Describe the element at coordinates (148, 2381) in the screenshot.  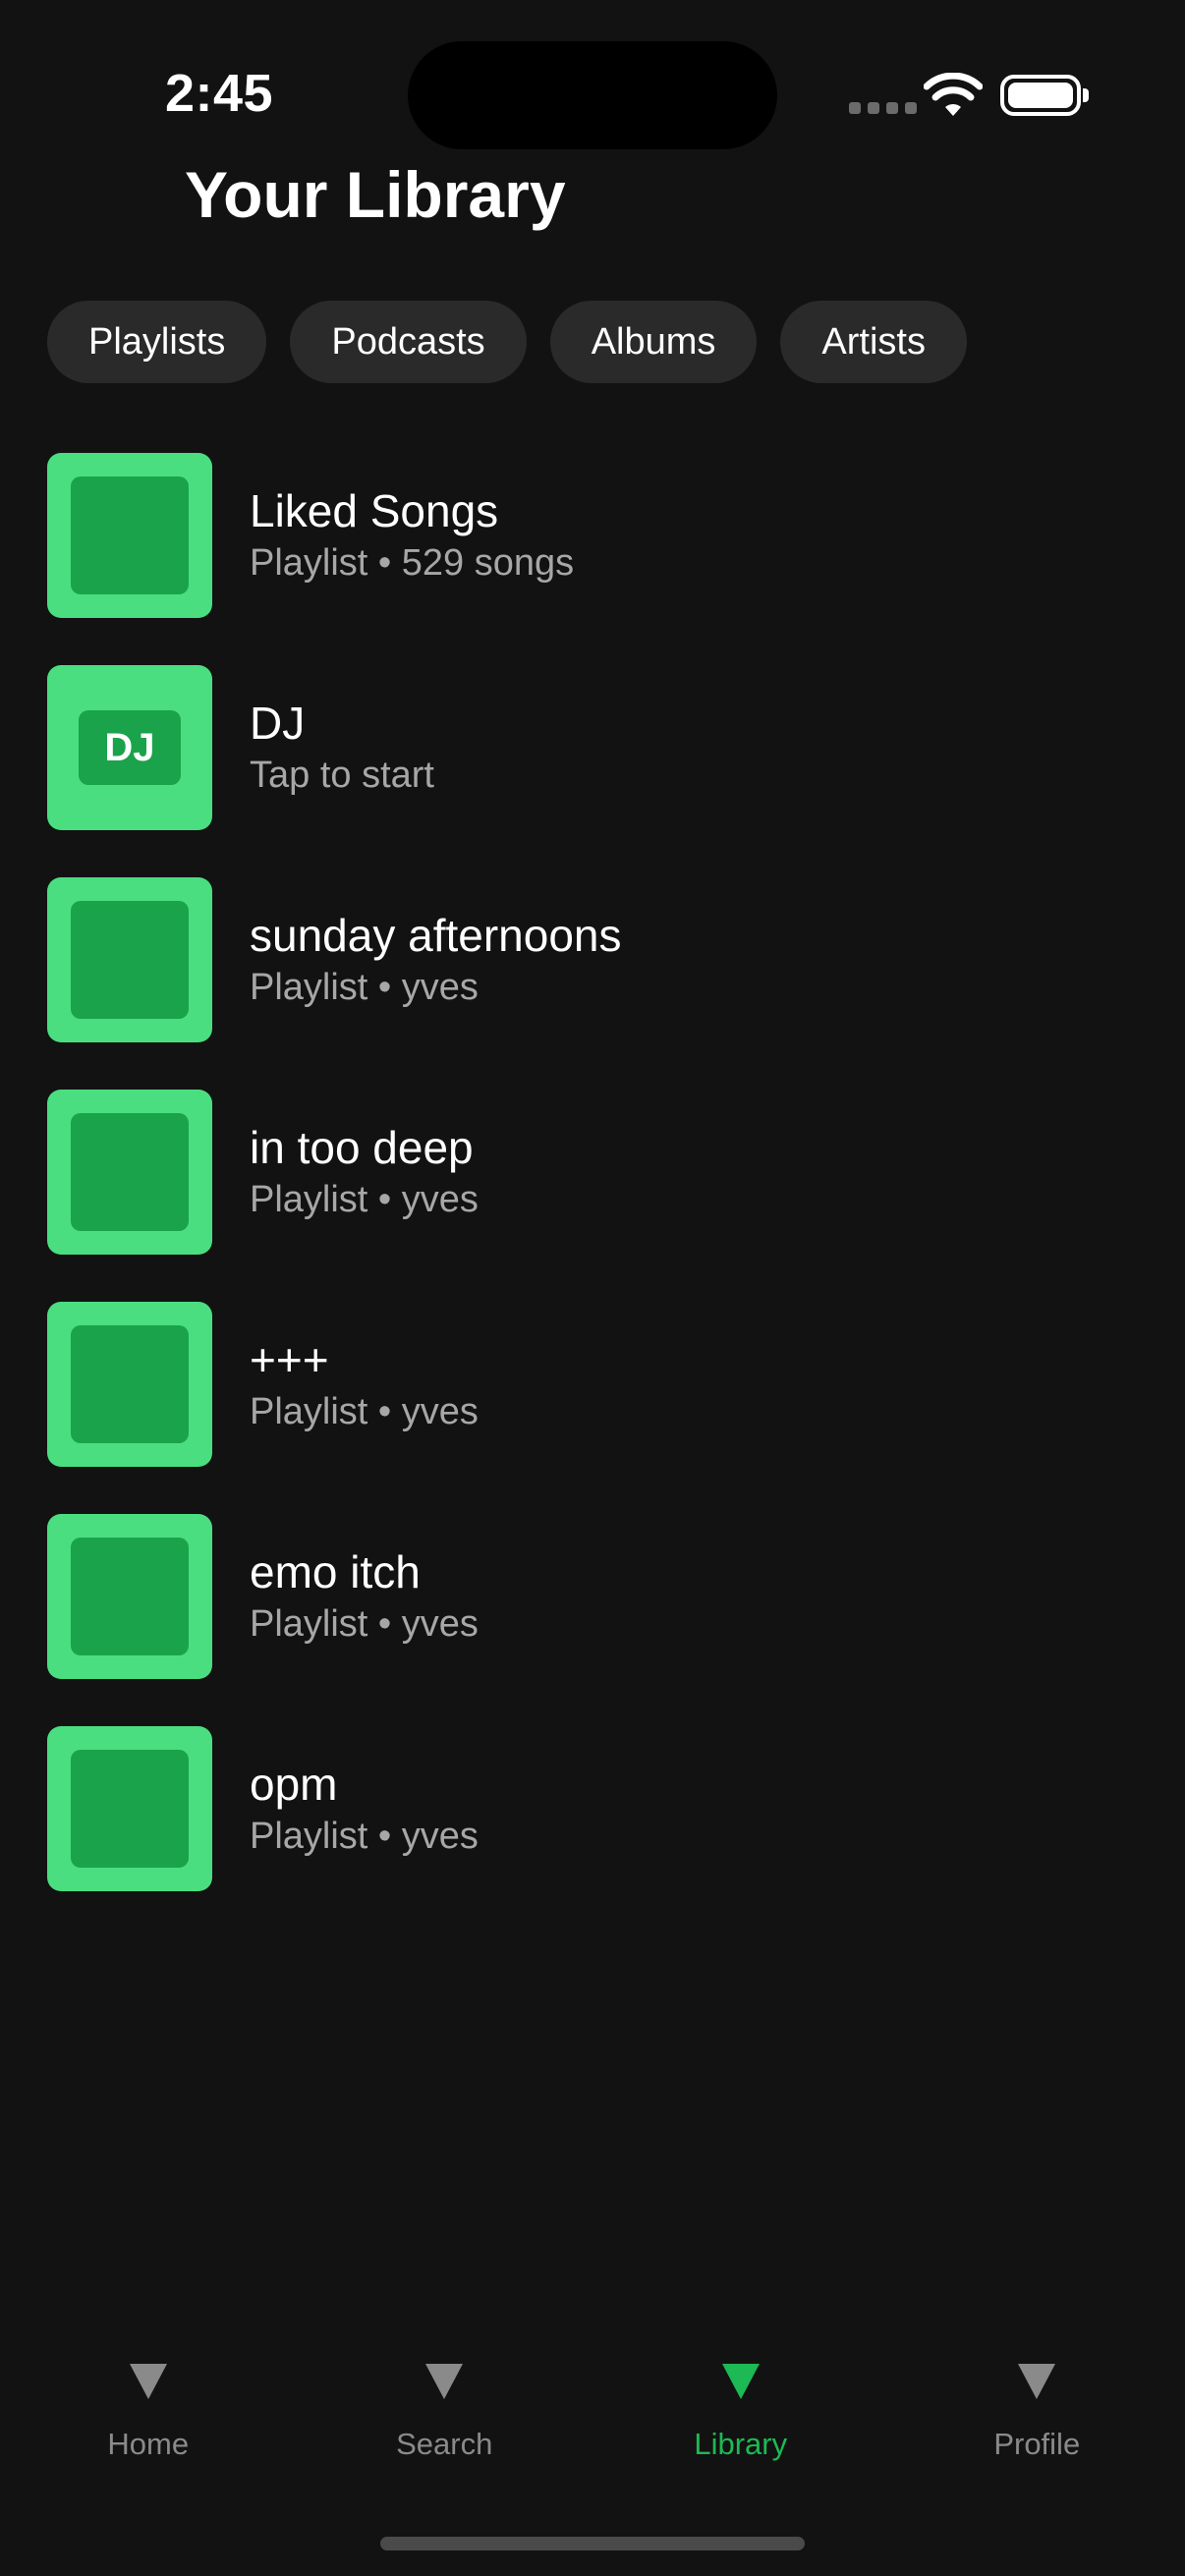
I see `home-icon` at that location.